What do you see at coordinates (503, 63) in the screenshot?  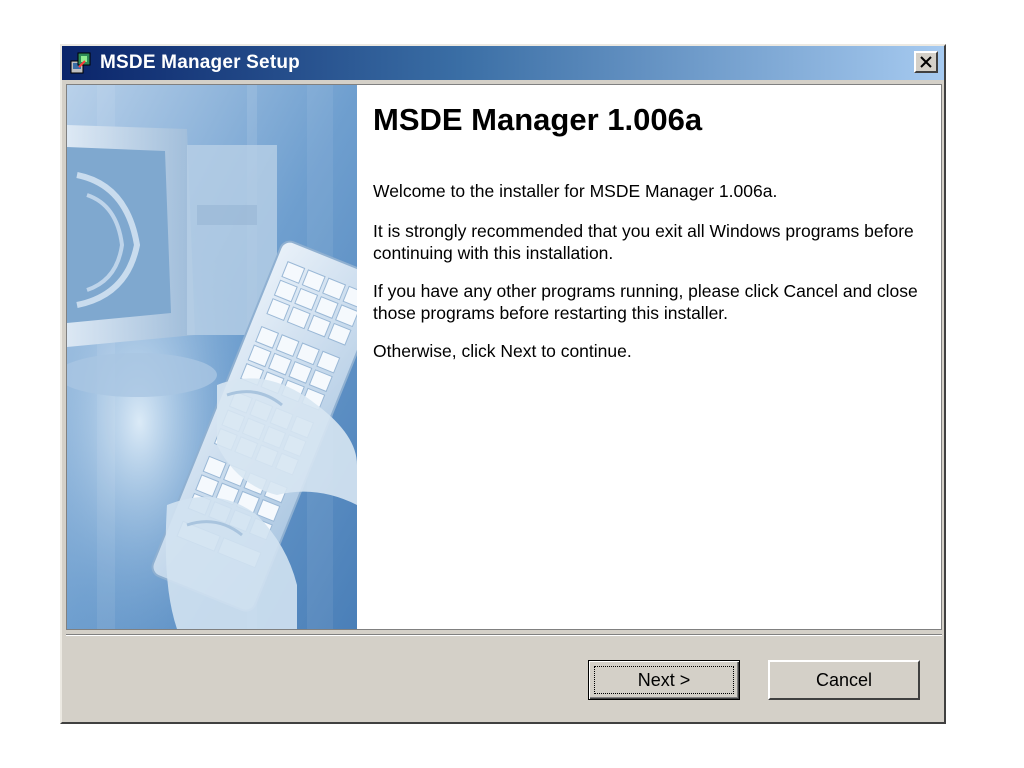 I see `title-bar: MSDE Manager Setup` at bounding box center [503, 63].